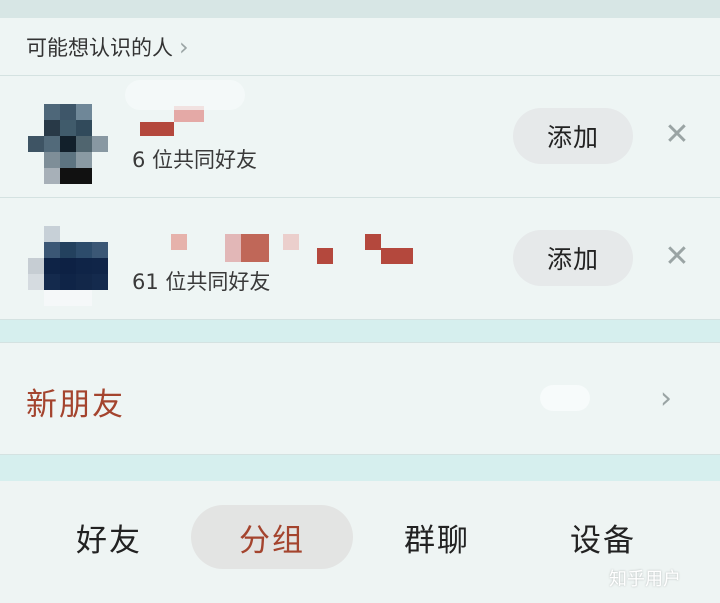 This screenshot has height=603, width=720. Describe the element at coordinates (645, 579) in the screenshot. I see `watermark: 知乎用户` at that location.